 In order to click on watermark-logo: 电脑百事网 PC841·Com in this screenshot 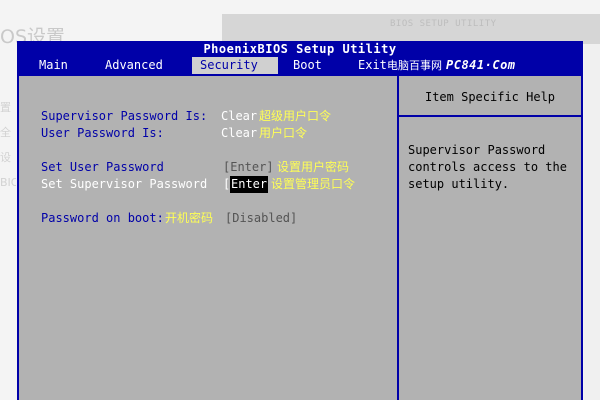, I will do `click(451, 65)`.